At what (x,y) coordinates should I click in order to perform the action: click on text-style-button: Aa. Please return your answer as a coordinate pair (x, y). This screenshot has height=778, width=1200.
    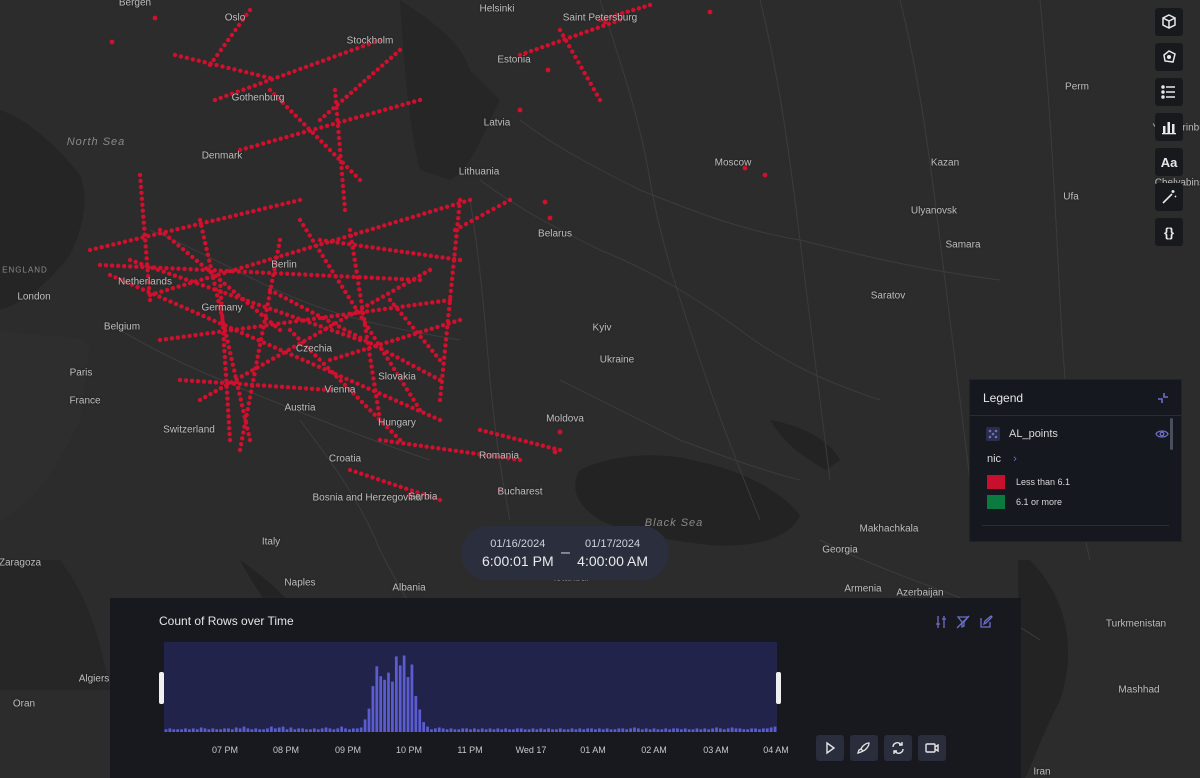
    Looking at the image, I should click on (1169, 162).